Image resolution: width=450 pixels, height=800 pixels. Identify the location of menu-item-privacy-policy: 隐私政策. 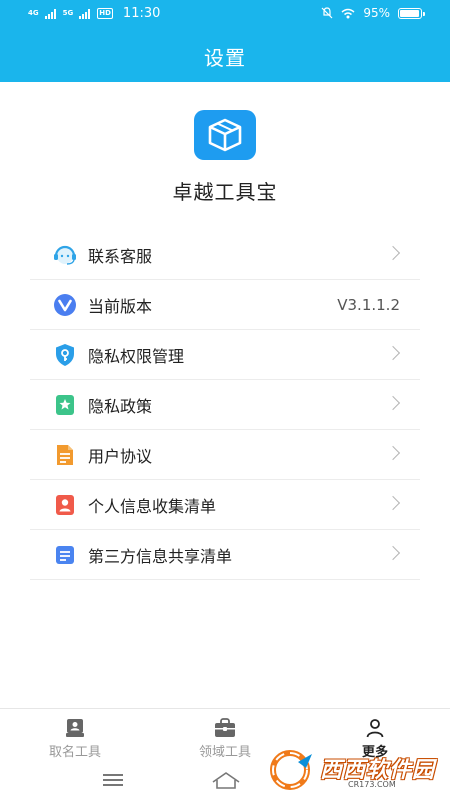
(225, 405).